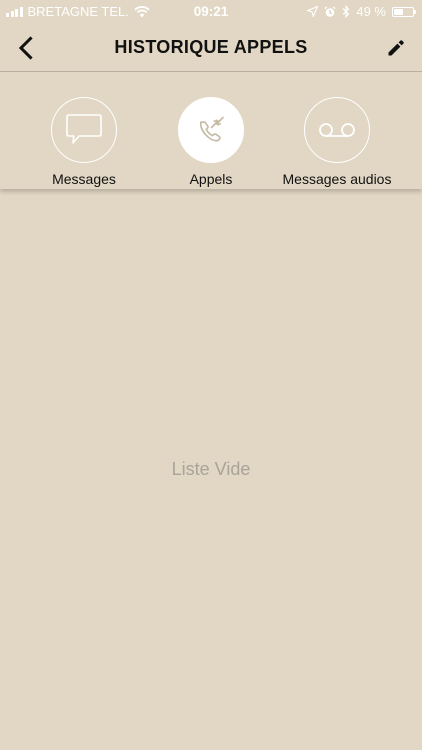 This screenshot has height=750, width=422. I want to click on phone-calls-icon, so click(212, 129).